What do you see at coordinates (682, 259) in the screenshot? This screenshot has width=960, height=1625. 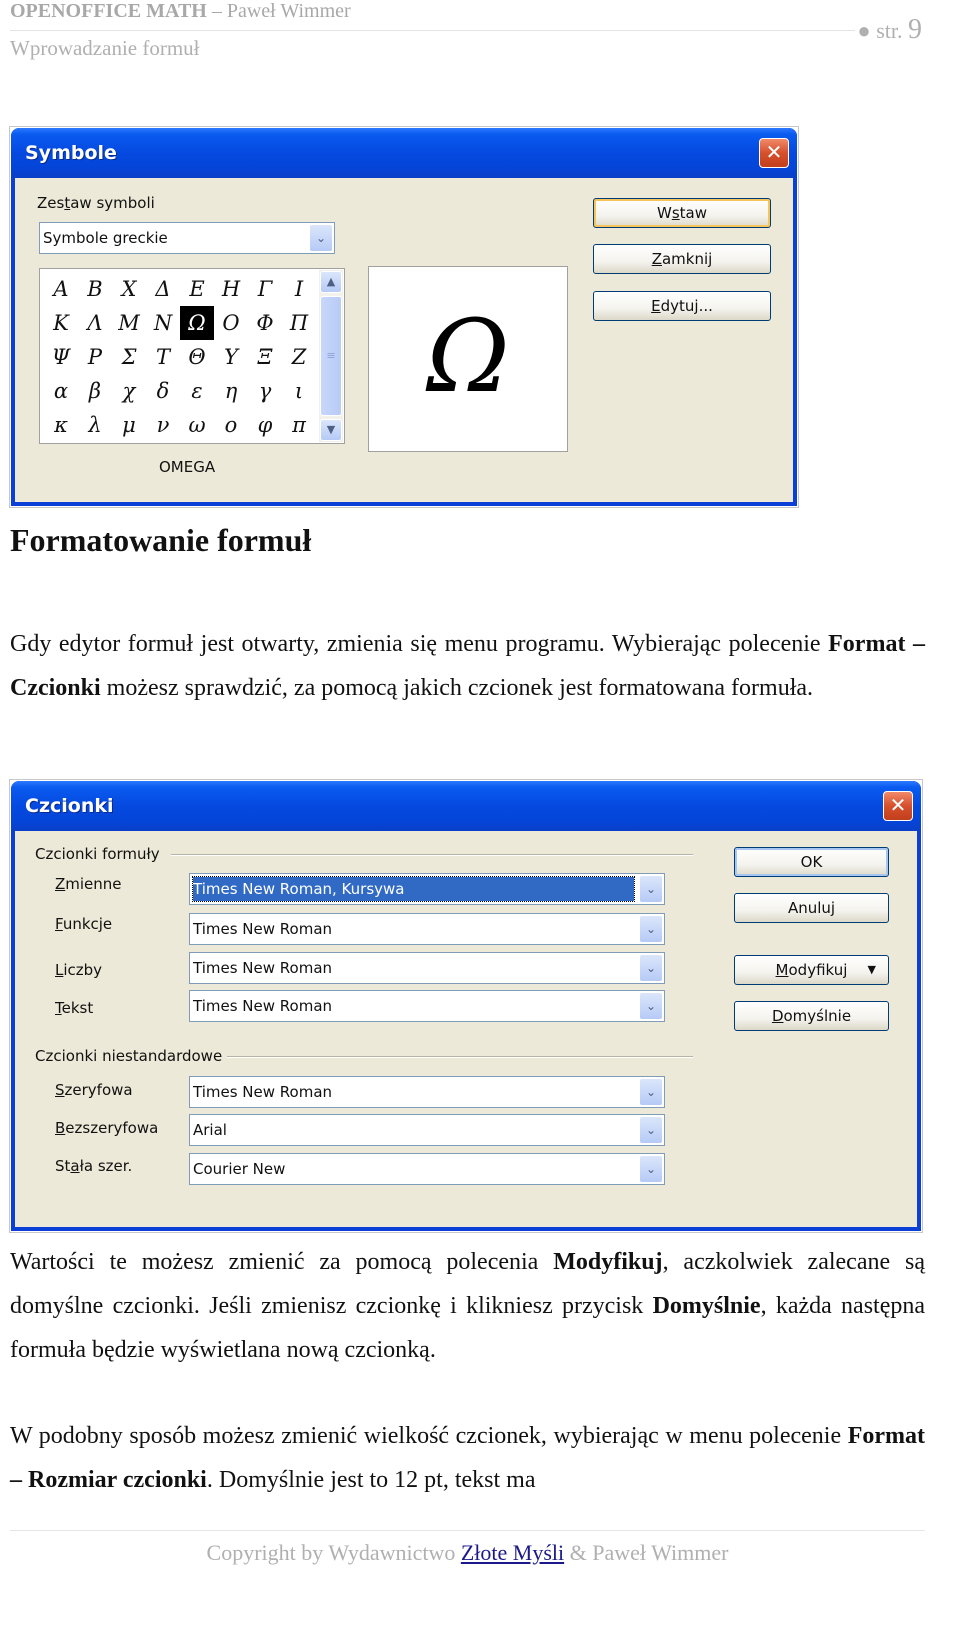 I see `close-button: Zamknij` at bounding box center [682, 259].